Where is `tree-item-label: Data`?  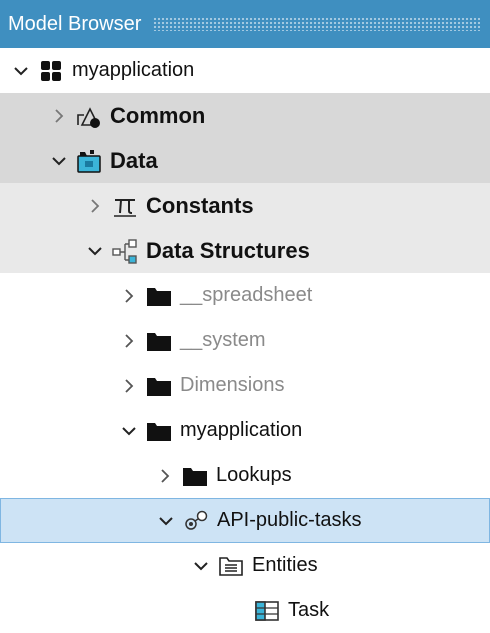
tree-item-label: Data is located at coordinates (134, 160).